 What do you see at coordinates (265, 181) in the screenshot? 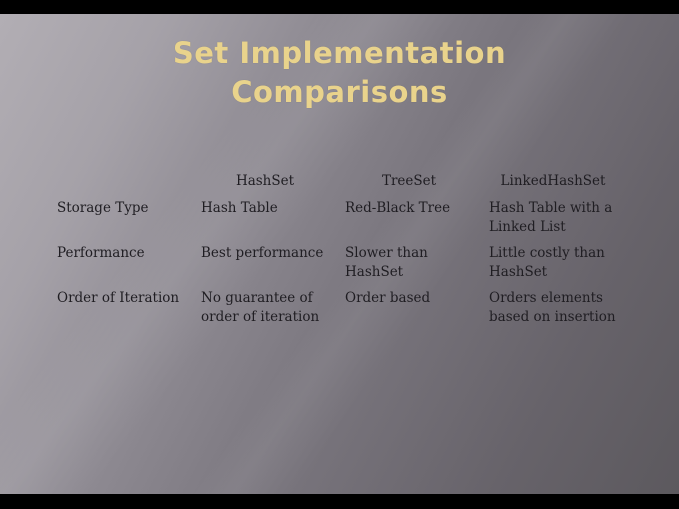
I see `header-hashset: HashSet` at bounding box center [265, 181].